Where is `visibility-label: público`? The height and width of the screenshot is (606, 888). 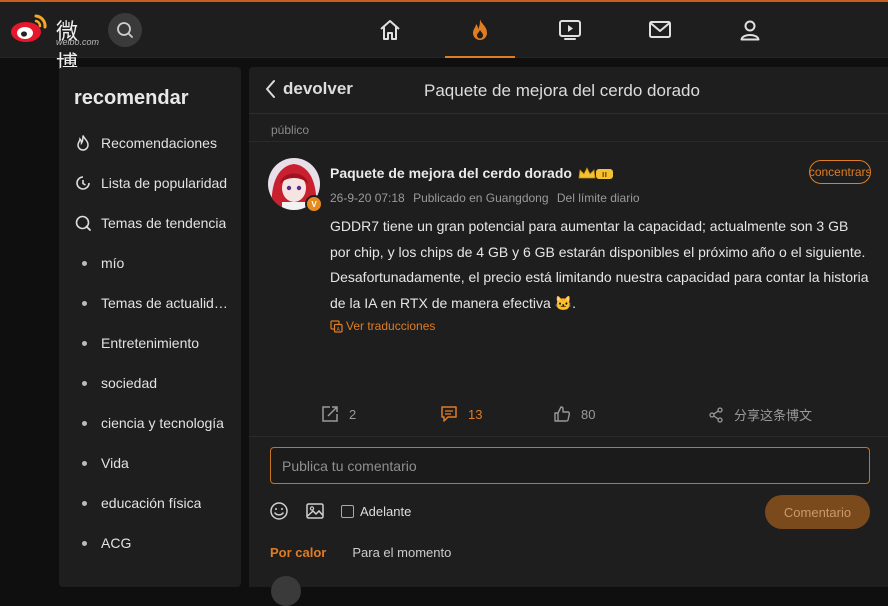
visibility-label: público is located at coordinates (290, 130).